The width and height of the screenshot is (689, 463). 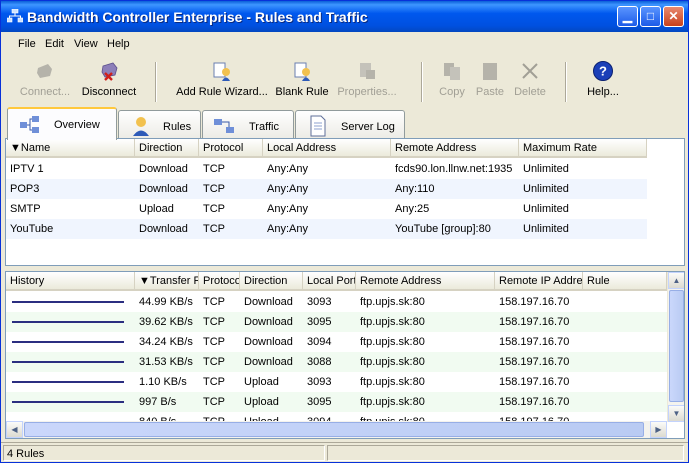 What do you see at coordinates (166, 342) in the screenshot?
I see `traffic-cell: 34.24 KB/s` at bounding box center [166, 342].